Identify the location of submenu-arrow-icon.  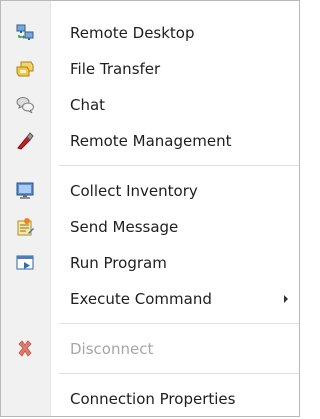
(286, 299).